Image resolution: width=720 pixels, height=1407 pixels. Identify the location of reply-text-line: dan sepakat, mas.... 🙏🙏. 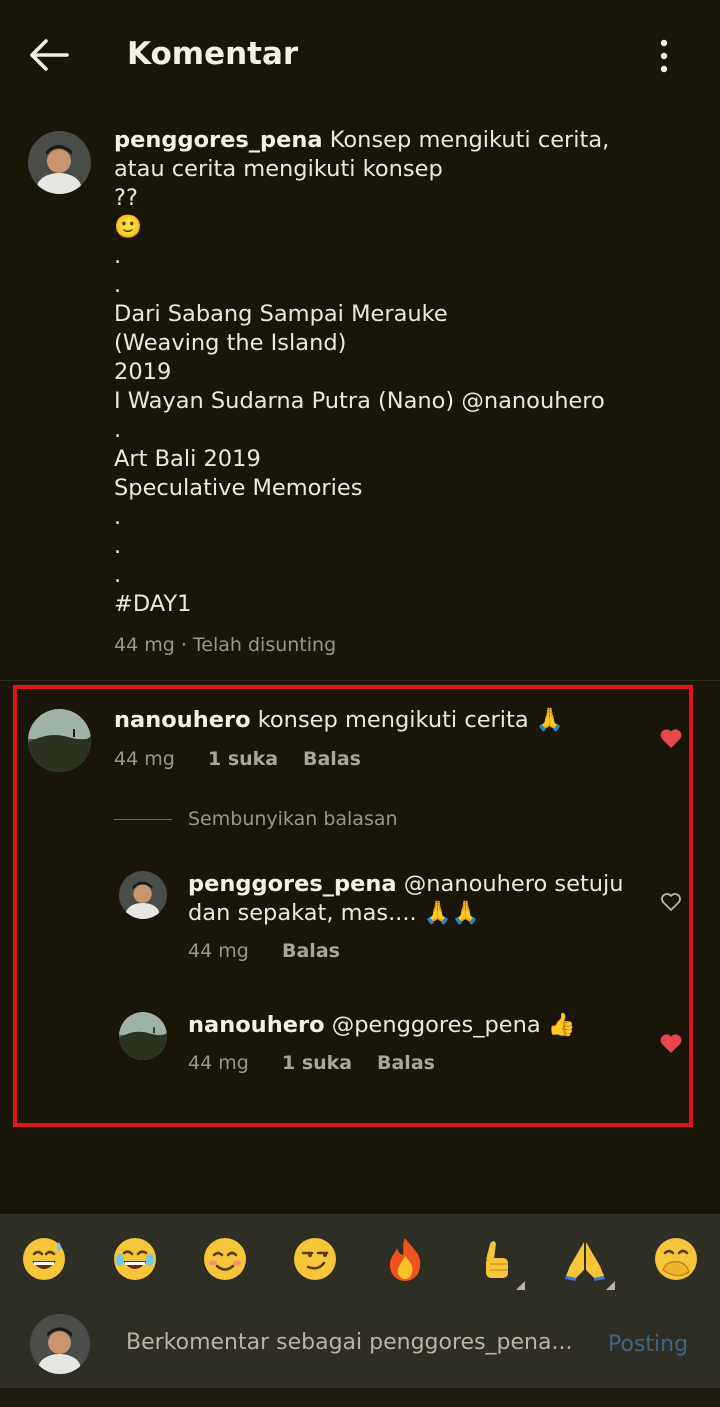
(334, 913).